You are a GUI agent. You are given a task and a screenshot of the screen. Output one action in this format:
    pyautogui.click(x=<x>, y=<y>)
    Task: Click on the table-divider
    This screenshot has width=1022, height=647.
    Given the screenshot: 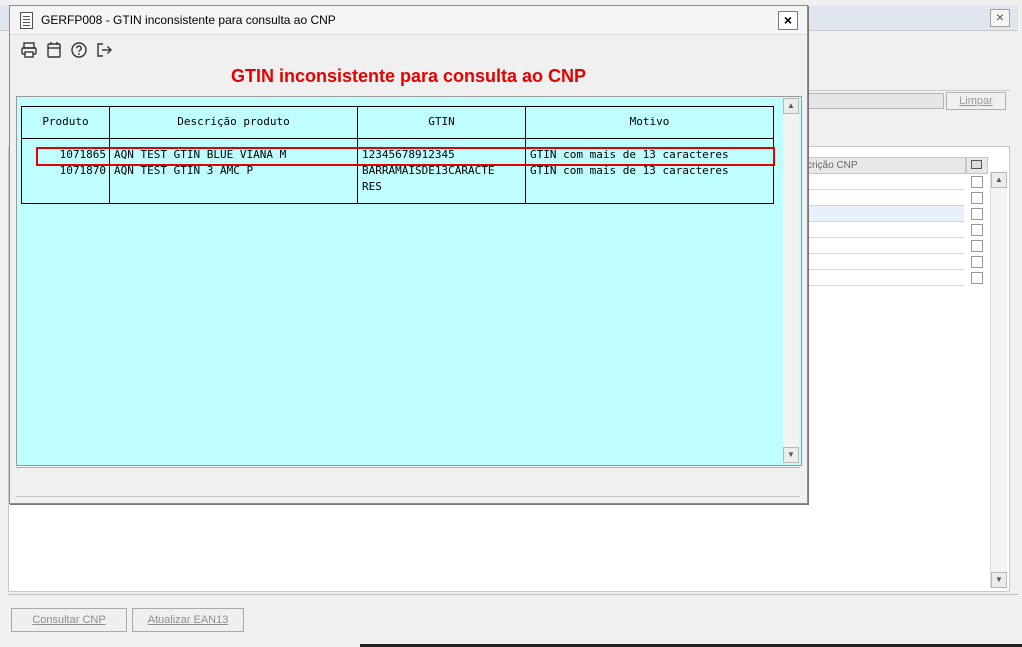 What is the action you would take?
    pyautogui.click(x=397, y=138)
    